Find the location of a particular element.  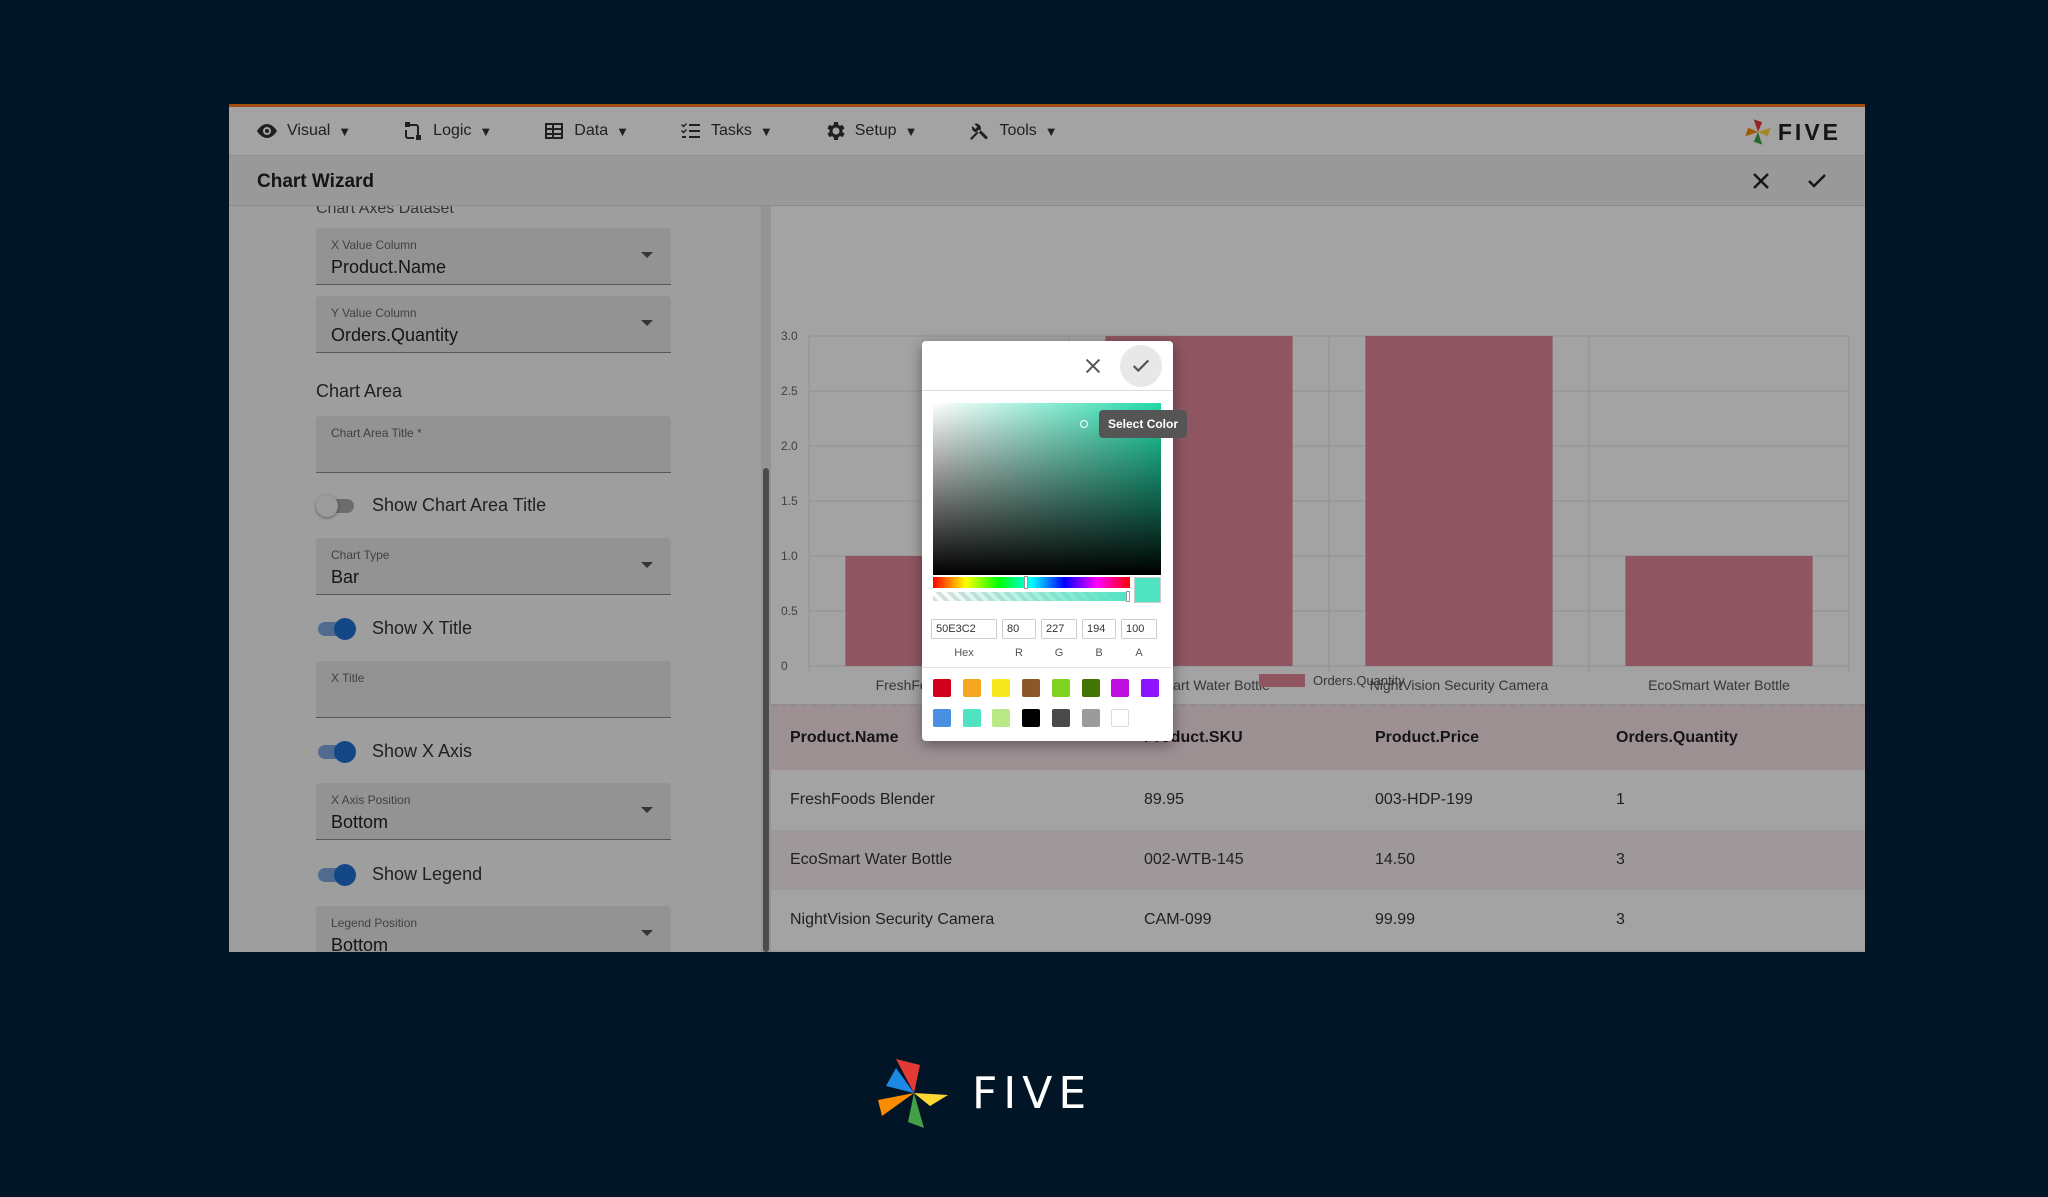

alpha-input: 100 is located at coordinates (1139, 629).